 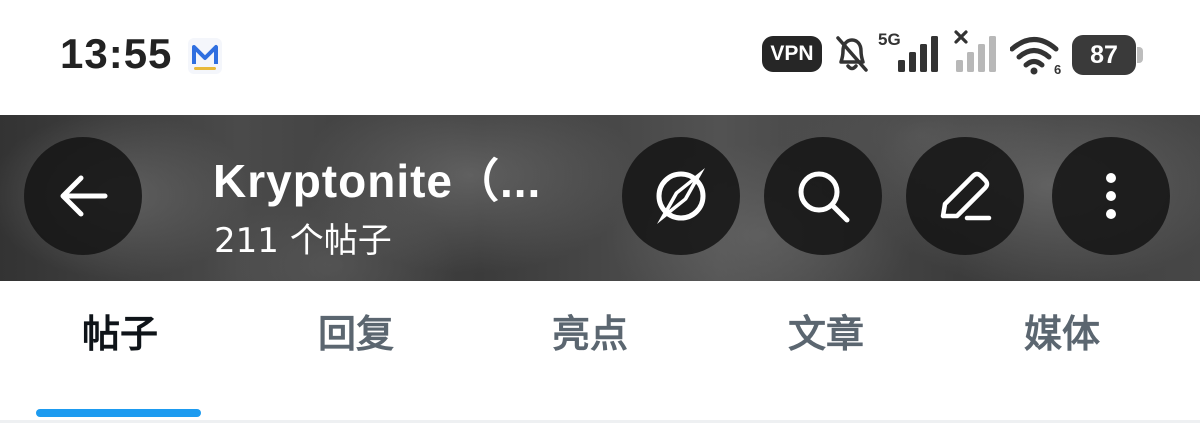 I want to click on back-button, so click(x=83, y=196).